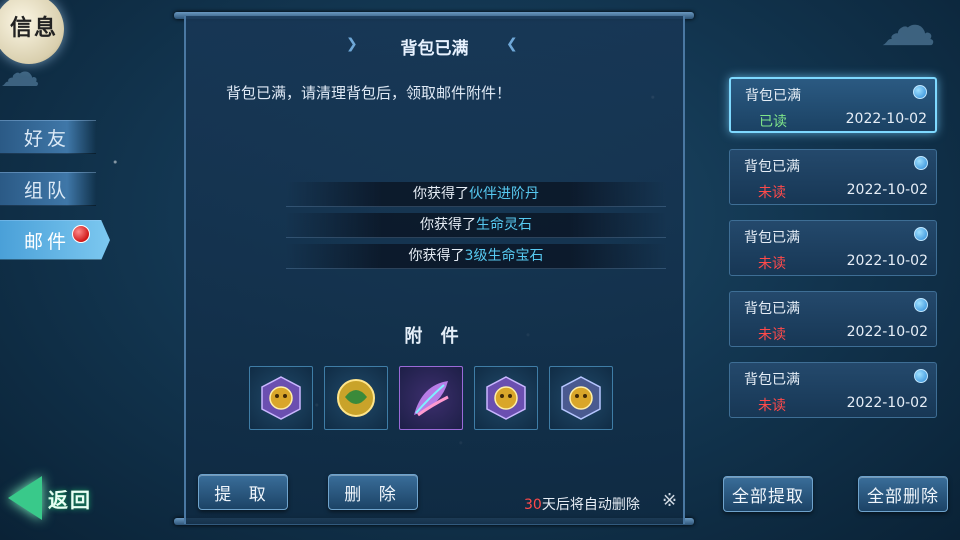  I want to click on auto-delete-notice: 30天后将自动删除, so click(582, 504).